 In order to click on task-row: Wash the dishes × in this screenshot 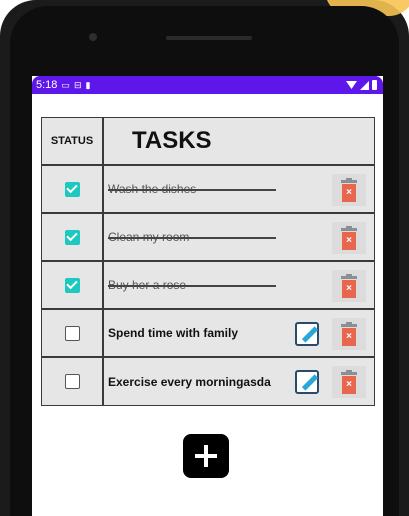, I will do `click(208, 190)`.